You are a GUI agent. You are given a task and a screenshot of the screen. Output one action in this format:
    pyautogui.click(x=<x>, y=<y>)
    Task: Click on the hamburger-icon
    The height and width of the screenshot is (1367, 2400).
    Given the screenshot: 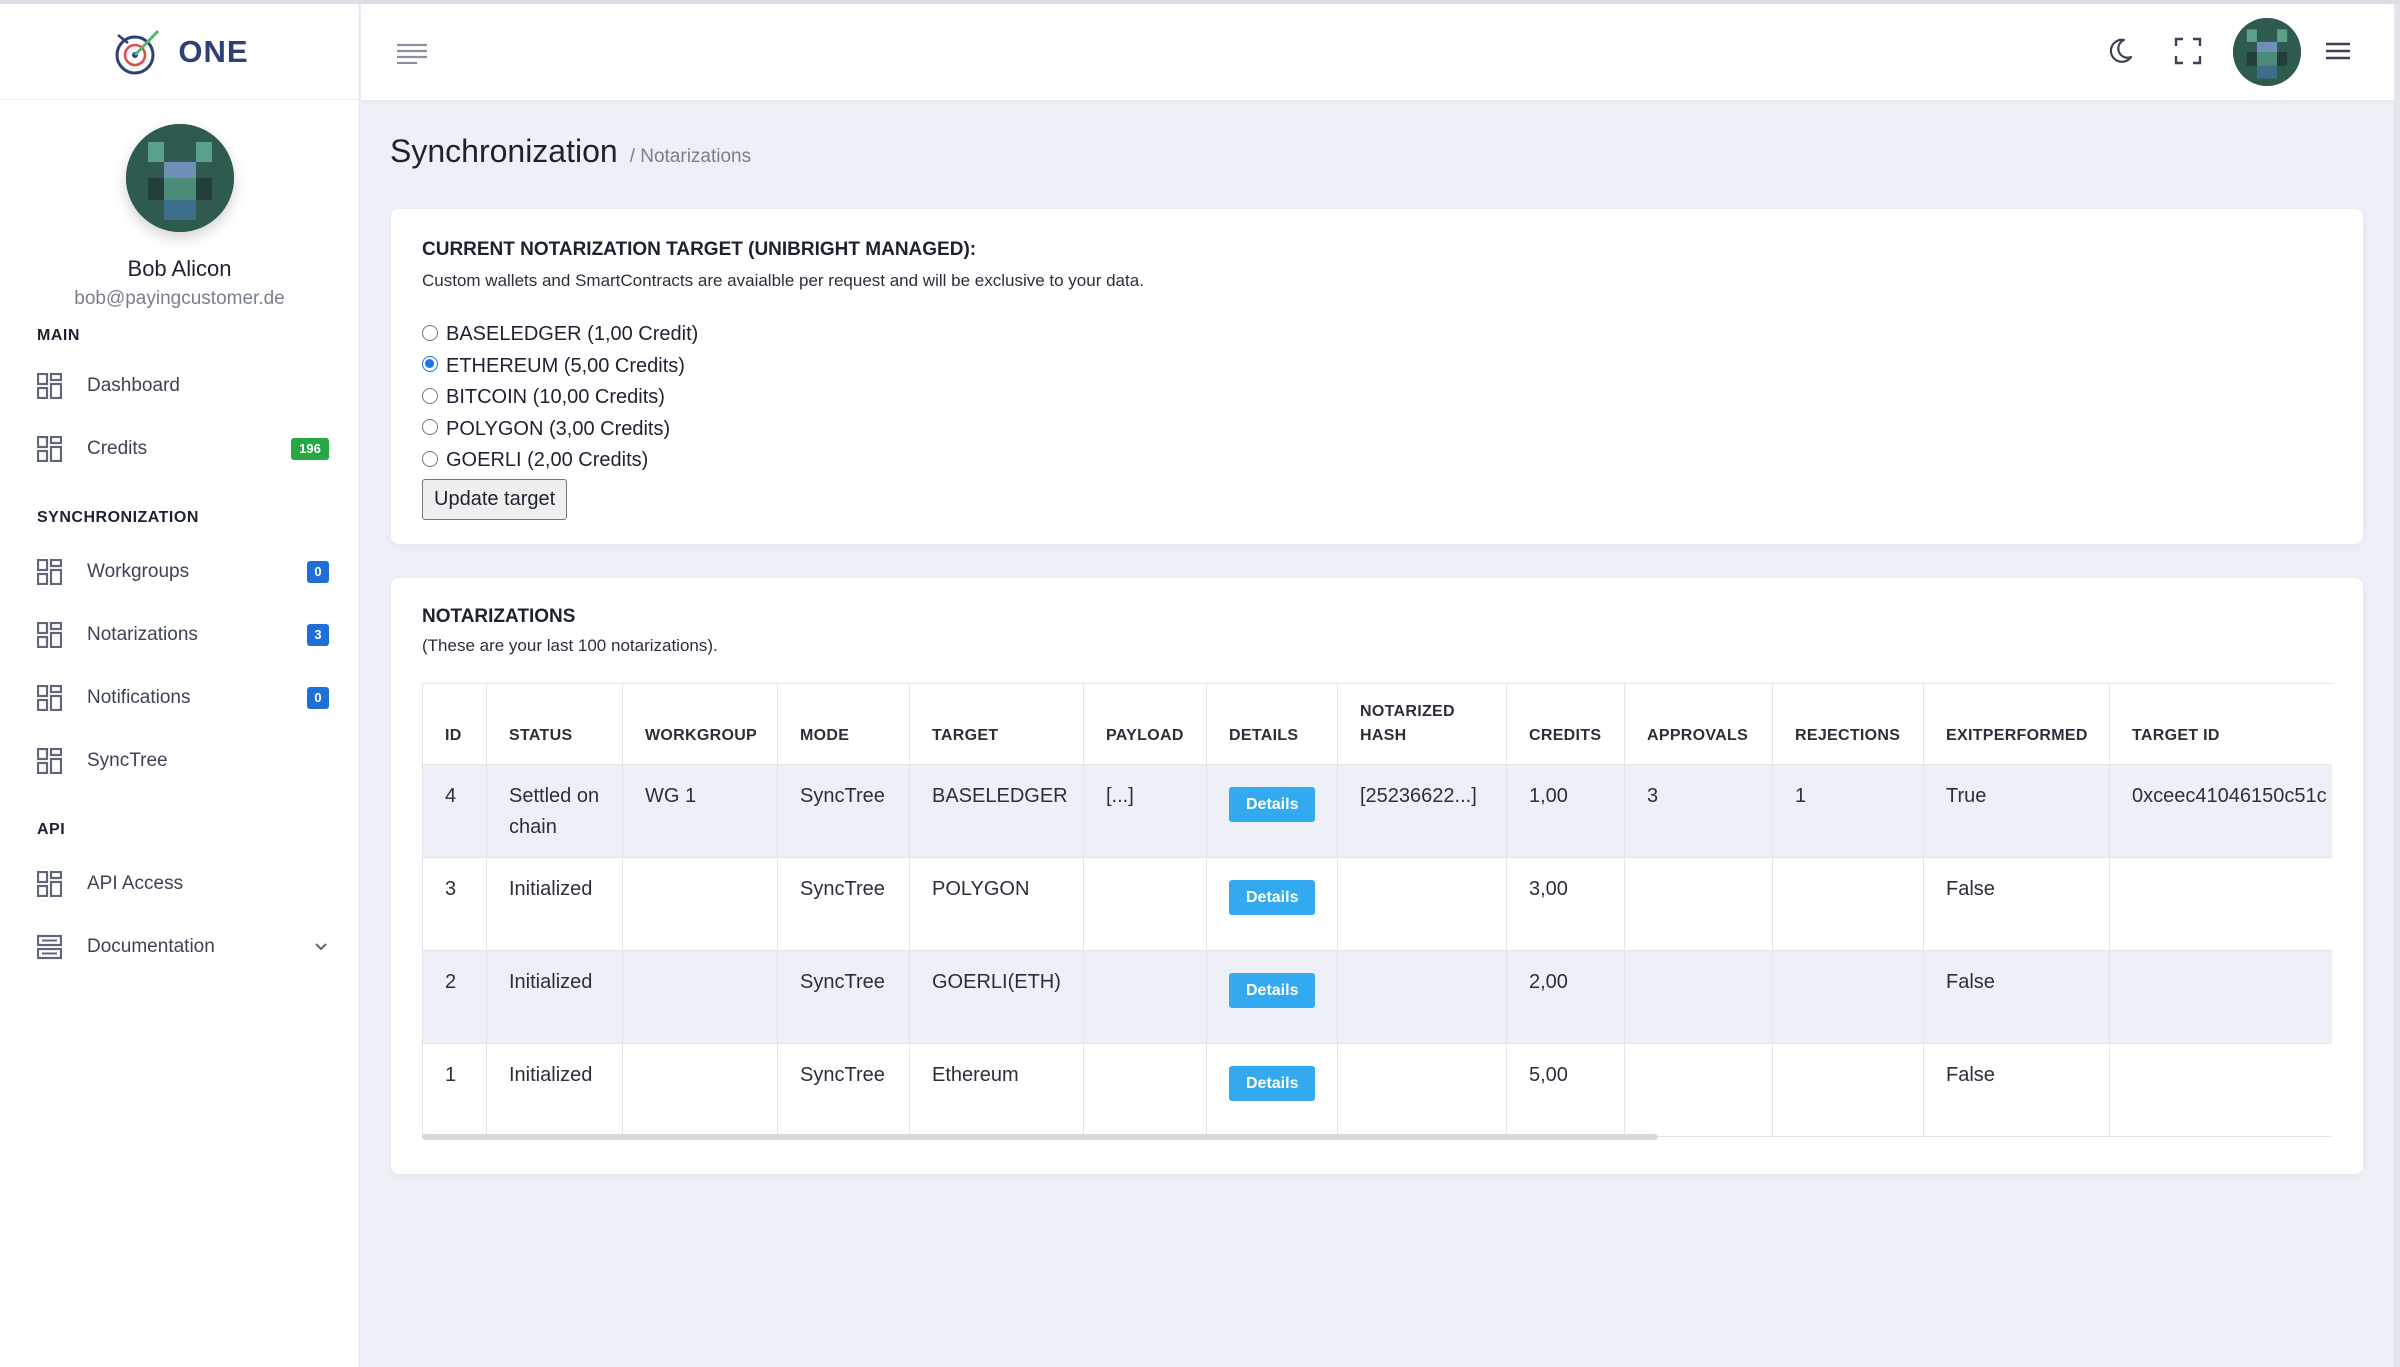 What is the action you would take?
    pyautogui.click(x=413, y=53)
    